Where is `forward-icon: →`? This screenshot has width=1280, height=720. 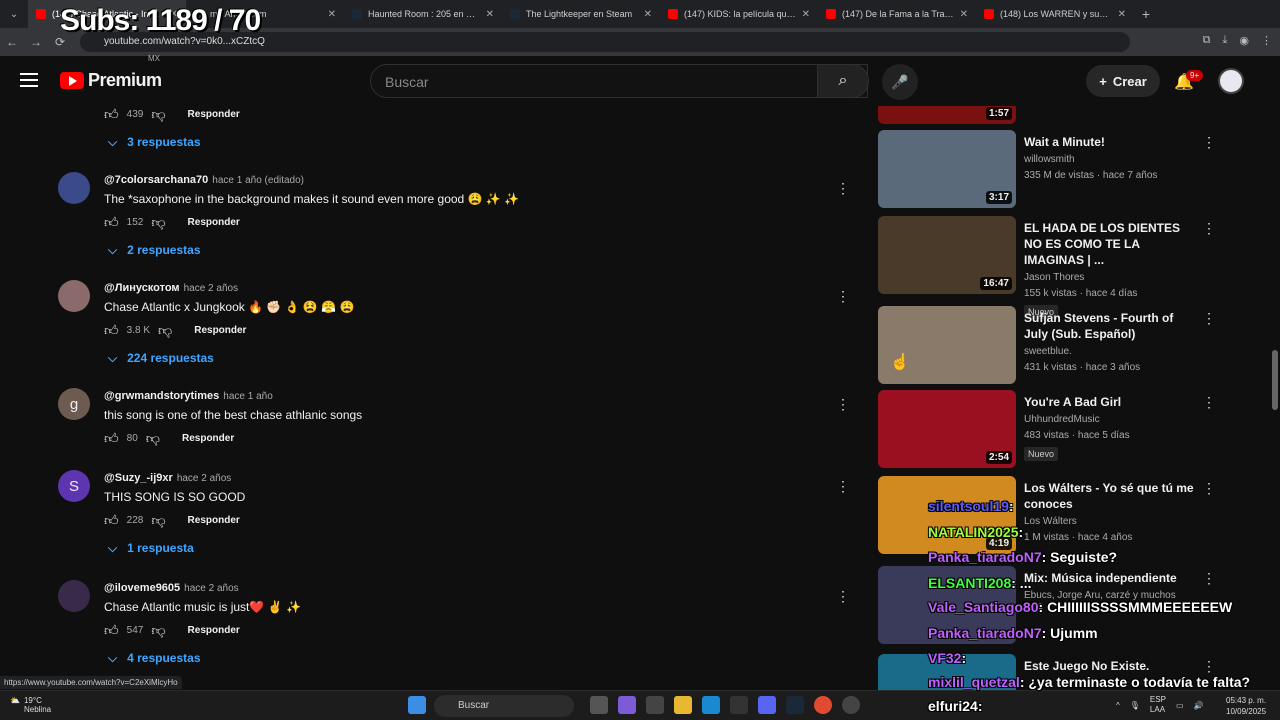
forward-icon: → is located at coordinates (36, 42).